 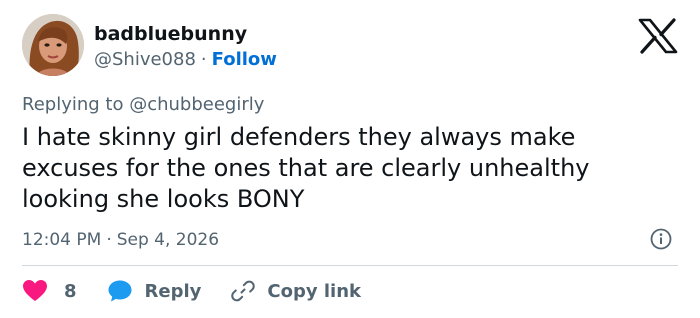 What do you see at coordinates (168, 240) in the screenshot?
I see `tweet-date: Sep 4, 2026` at bounding box center [168, 240].